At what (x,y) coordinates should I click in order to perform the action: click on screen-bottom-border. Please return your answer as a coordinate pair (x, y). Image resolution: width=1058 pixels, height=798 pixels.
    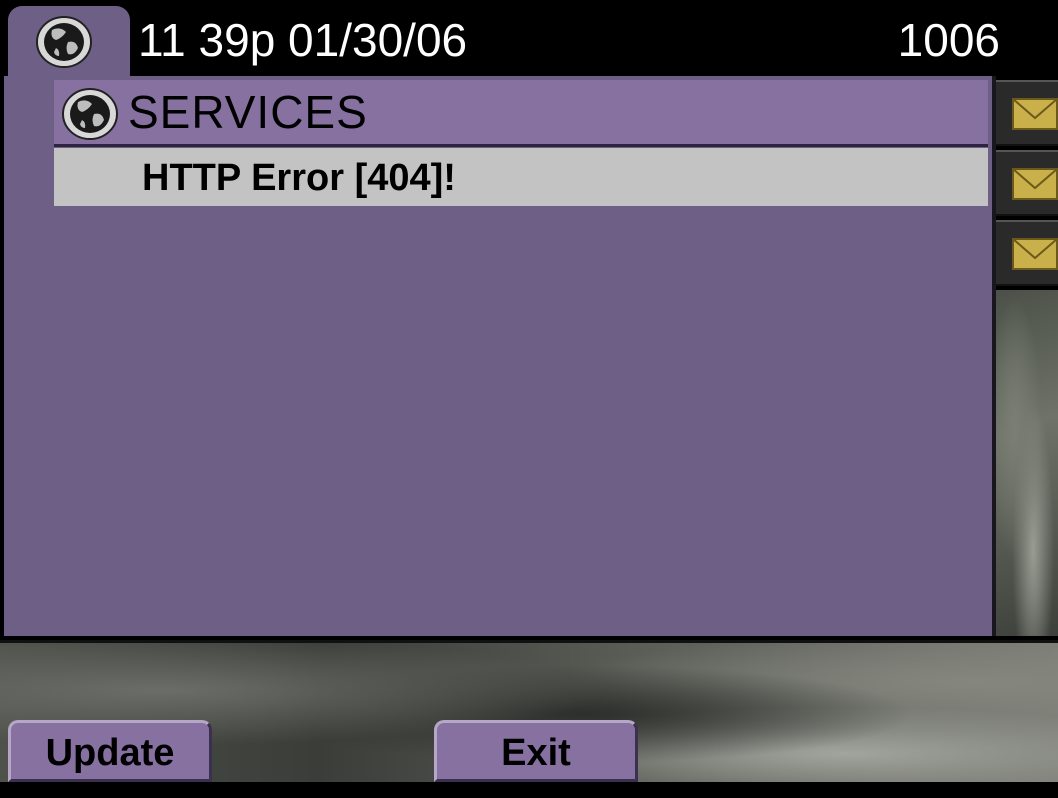
    Looking at the image, I should click on (529, 790).